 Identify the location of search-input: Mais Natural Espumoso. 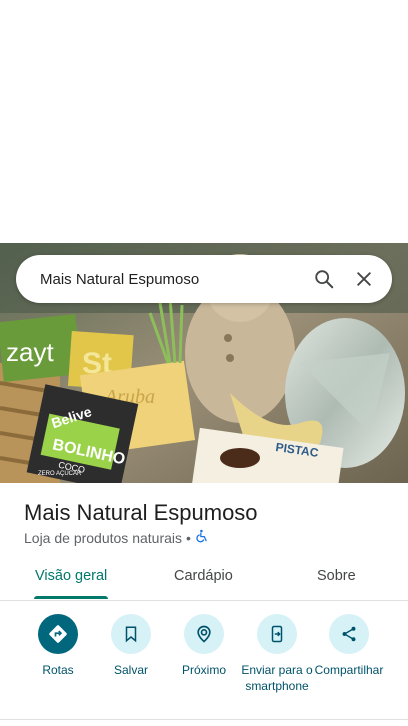
(172, 279).